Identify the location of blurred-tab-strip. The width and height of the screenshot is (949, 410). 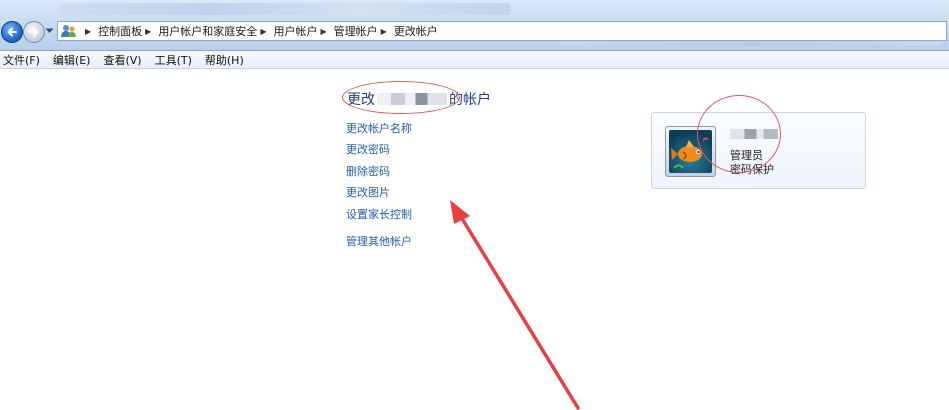
(285, 9).